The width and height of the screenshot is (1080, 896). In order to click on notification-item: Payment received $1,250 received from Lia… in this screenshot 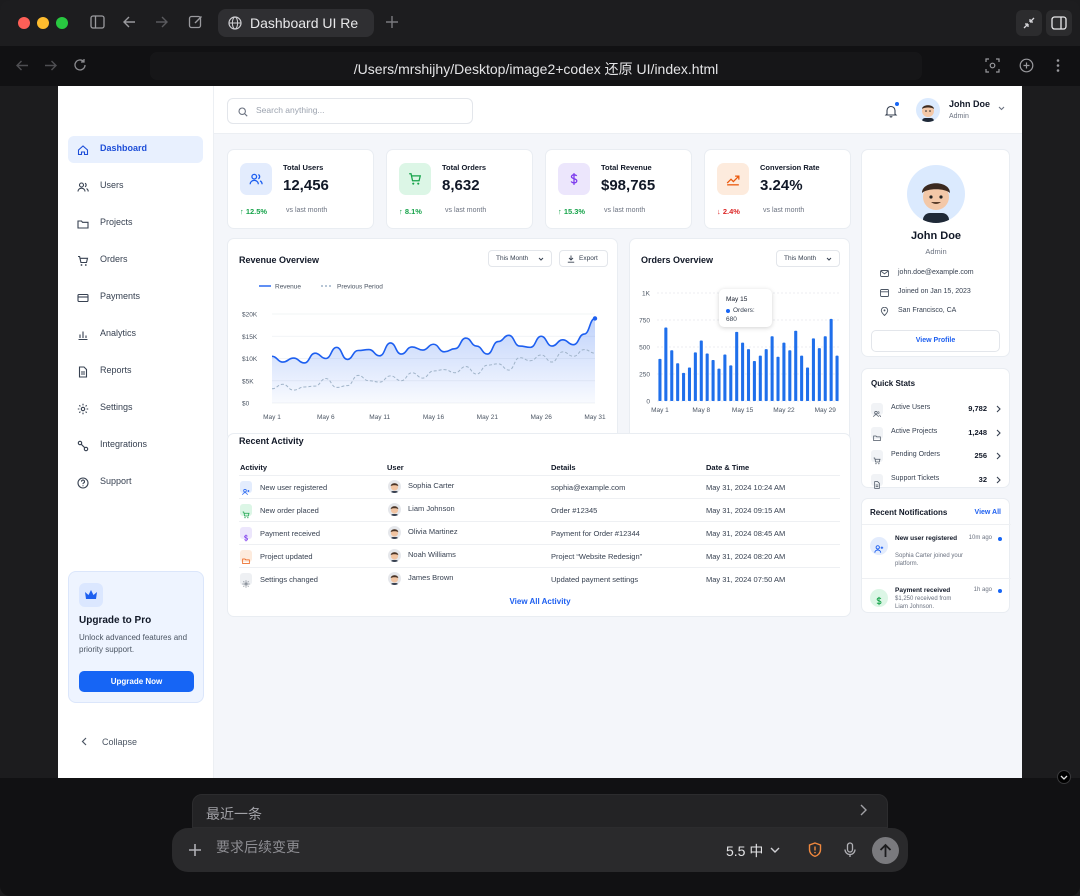, I will do `click(936, 604)`.